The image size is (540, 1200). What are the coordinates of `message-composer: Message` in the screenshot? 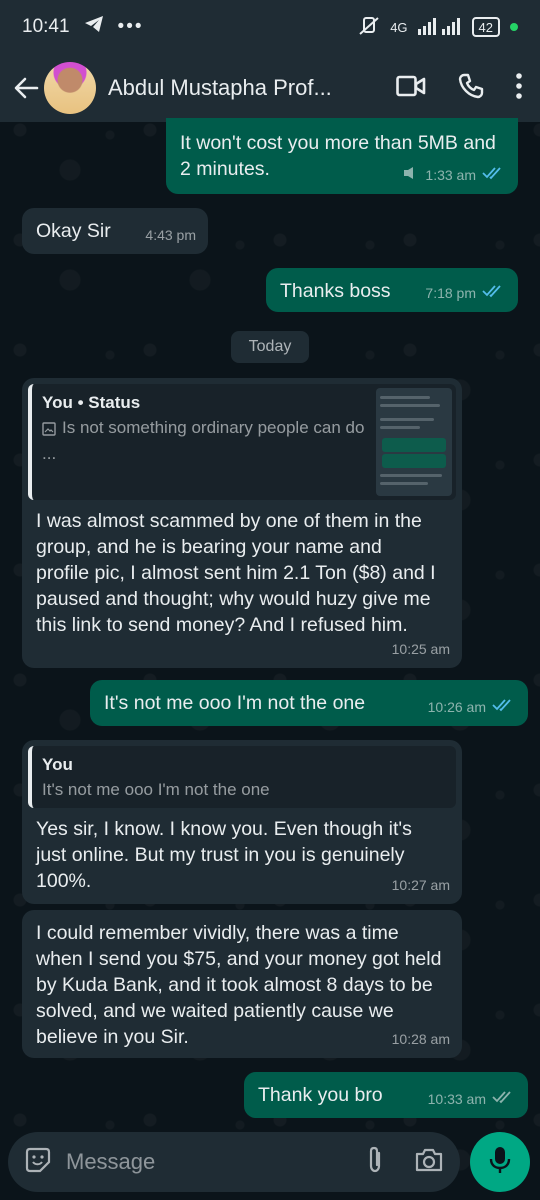 It's located at (234, 1162).